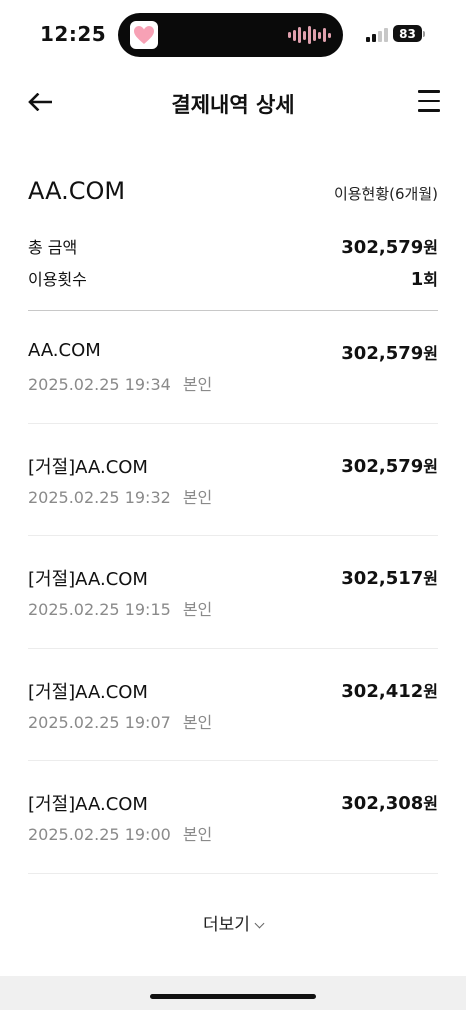 The image size is (466, 1010). I want to click on status-bar: 12:25 83, so click(233, 35).